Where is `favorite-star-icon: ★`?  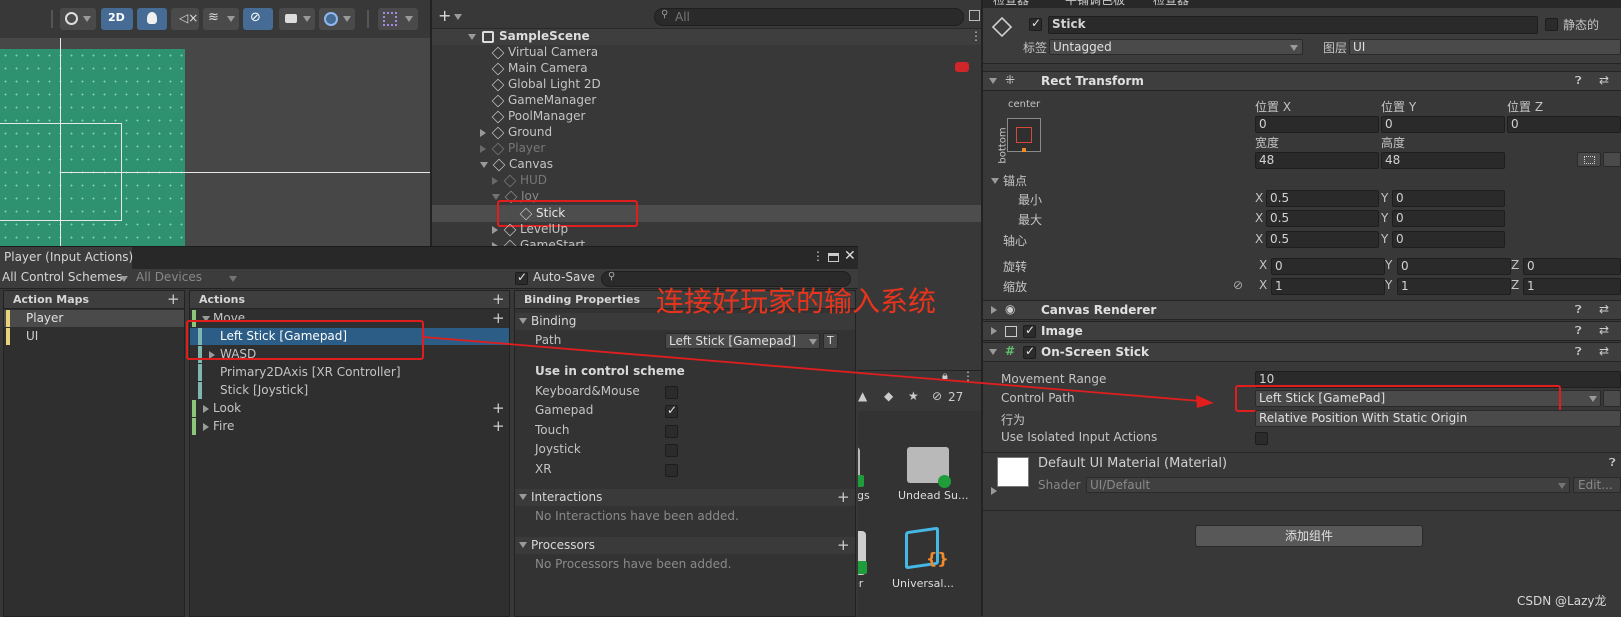 favorite-star-icon: ★ is located at coordinates (913, 396).